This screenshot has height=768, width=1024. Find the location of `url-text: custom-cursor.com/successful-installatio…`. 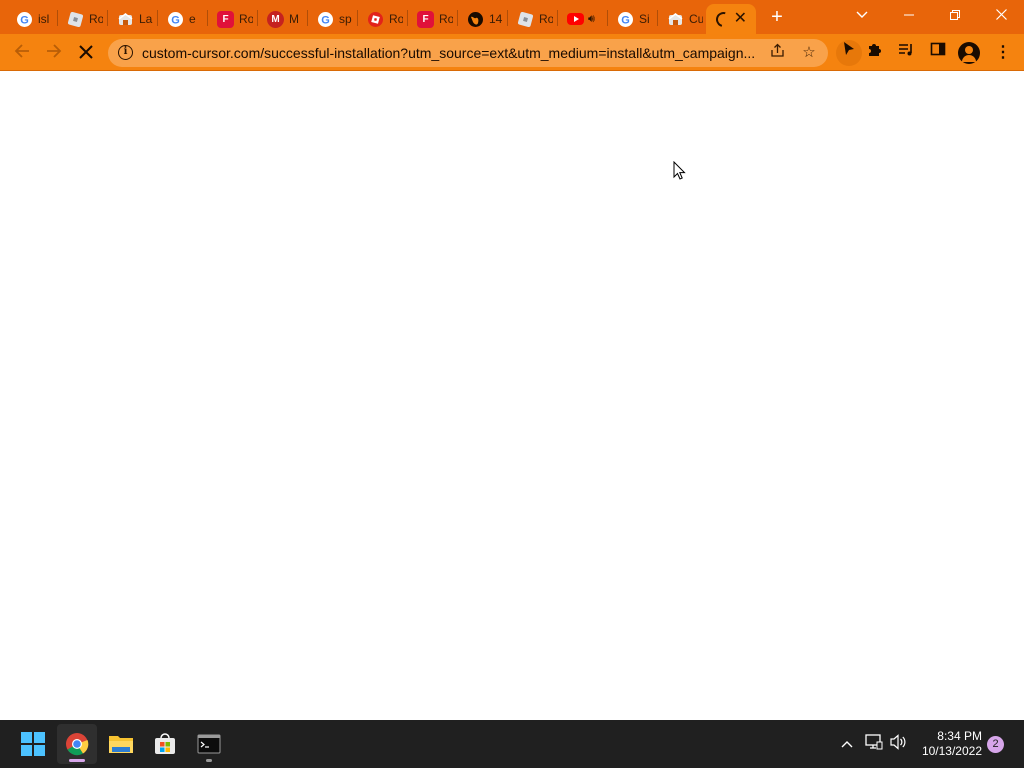

url-text: custom-cursor.com/successful-installatio… is located at coordinates (448, 53).